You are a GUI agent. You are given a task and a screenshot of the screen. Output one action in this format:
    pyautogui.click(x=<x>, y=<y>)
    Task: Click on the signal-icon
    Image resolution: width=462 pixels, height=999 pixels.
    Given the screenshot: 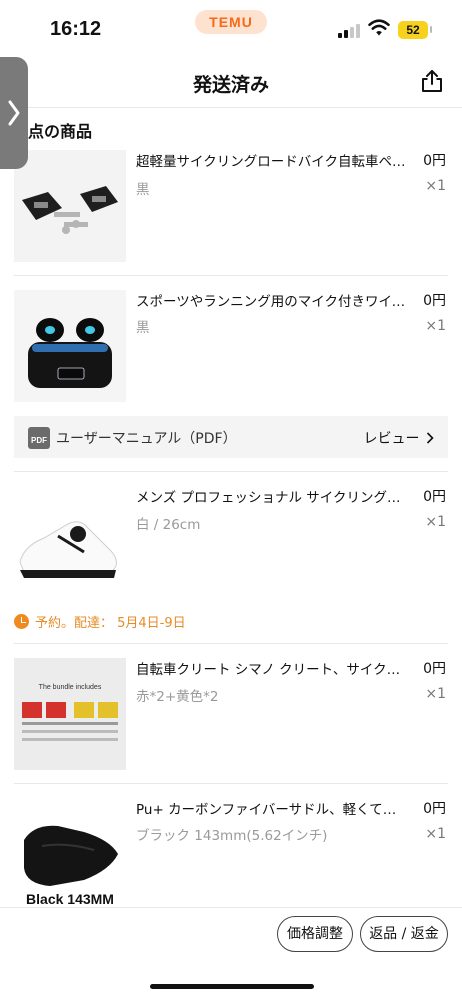 What is the action you would take?
    pyautogui.click(x=349, y=31)
    